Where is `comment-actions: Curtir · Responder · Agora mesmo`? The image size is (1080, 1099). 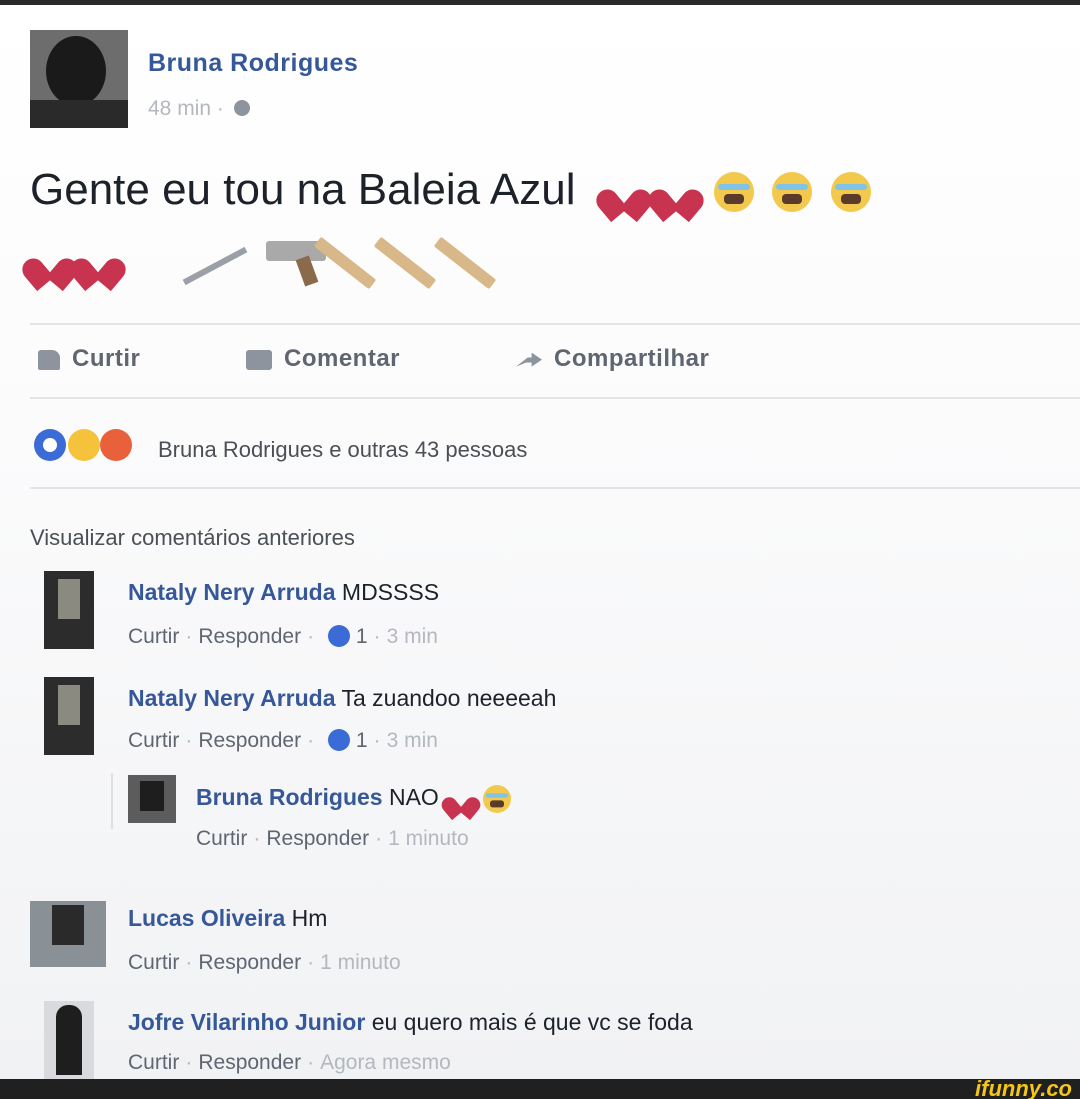
comment-actions: Curtir · Responder · Agora mesmo is located at coordinates (289, 1062).